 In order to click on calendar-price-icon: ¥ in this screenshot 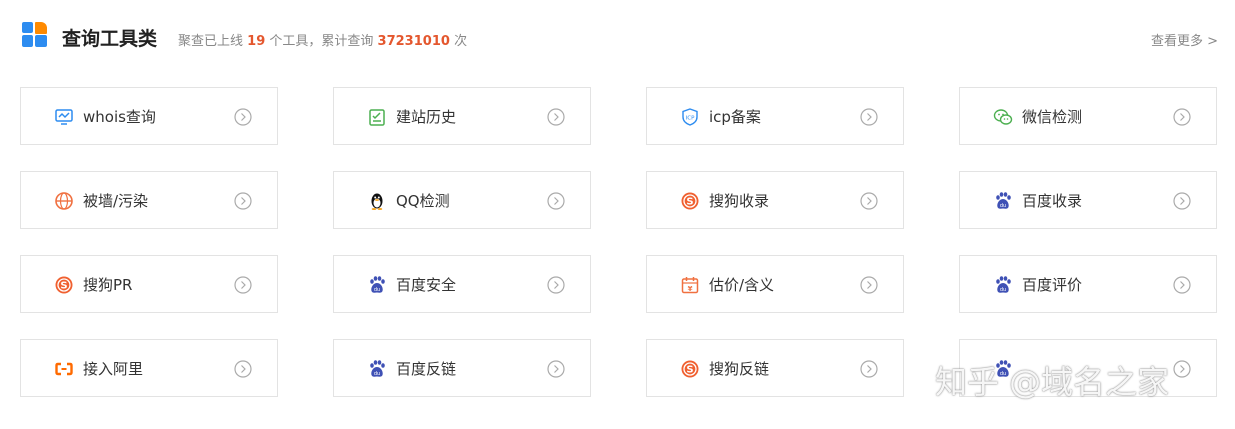, I will do `click(690, 285)`.